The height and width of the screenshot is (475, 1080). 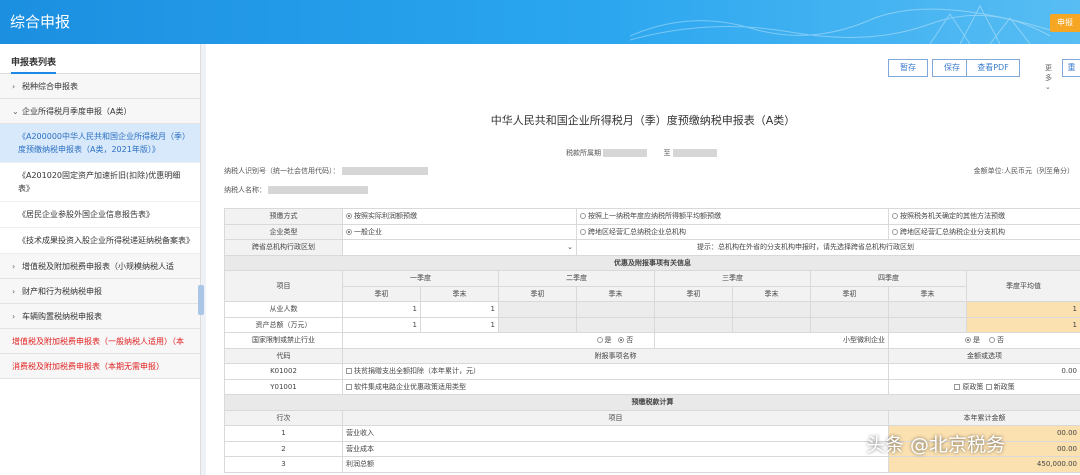 What do you see at coordinates (615, 417) in the screenshot?
I see `project-header: 项目` at bounding box center [615, 417].